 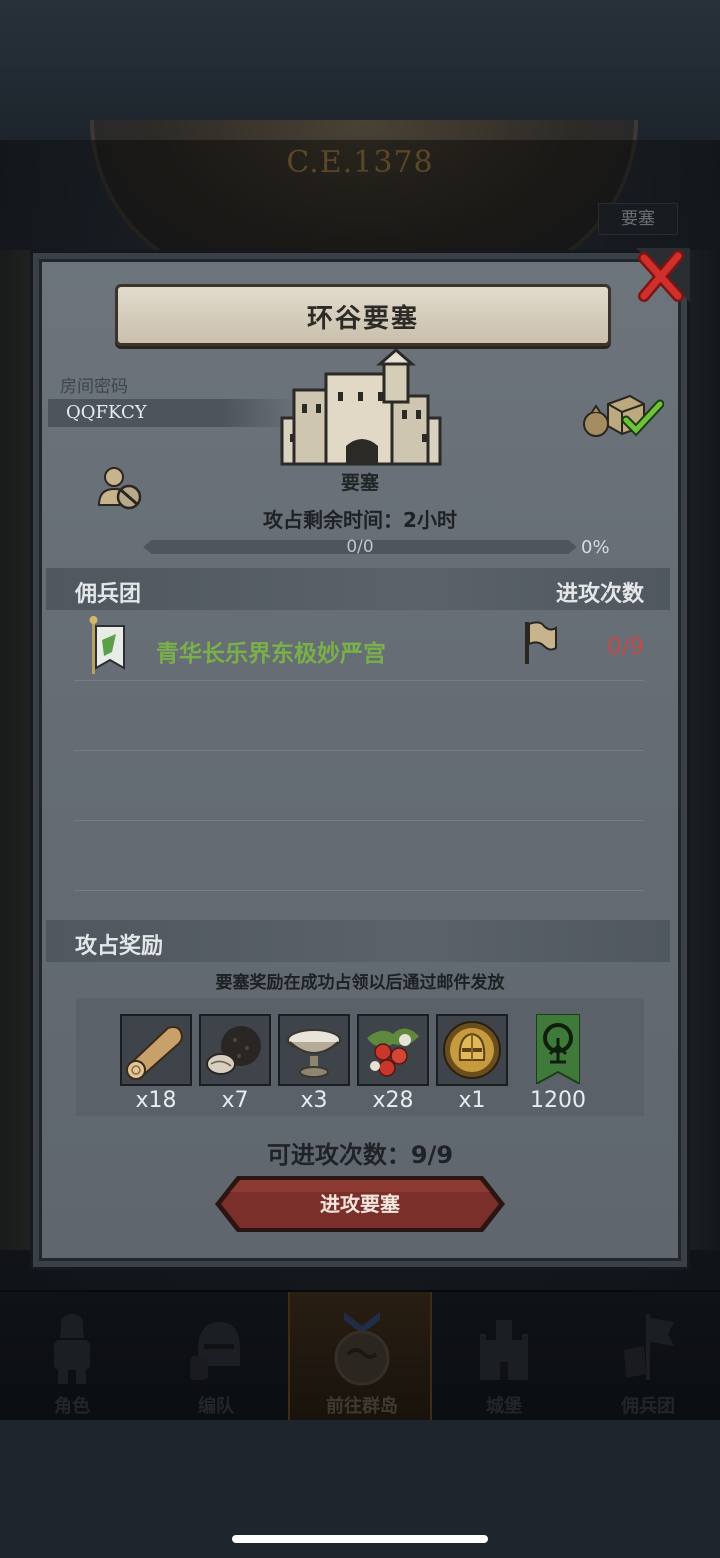 I want to click on tree-banner-icon, so click(x=558, y=1049).